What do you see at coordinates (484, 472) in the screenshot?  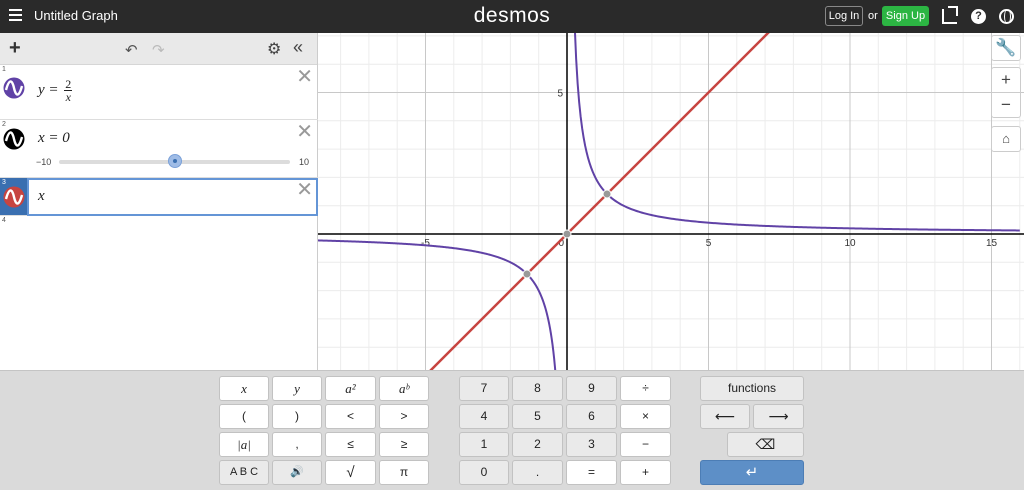 I see `key-0: 0` at bounding box center [484, 472].